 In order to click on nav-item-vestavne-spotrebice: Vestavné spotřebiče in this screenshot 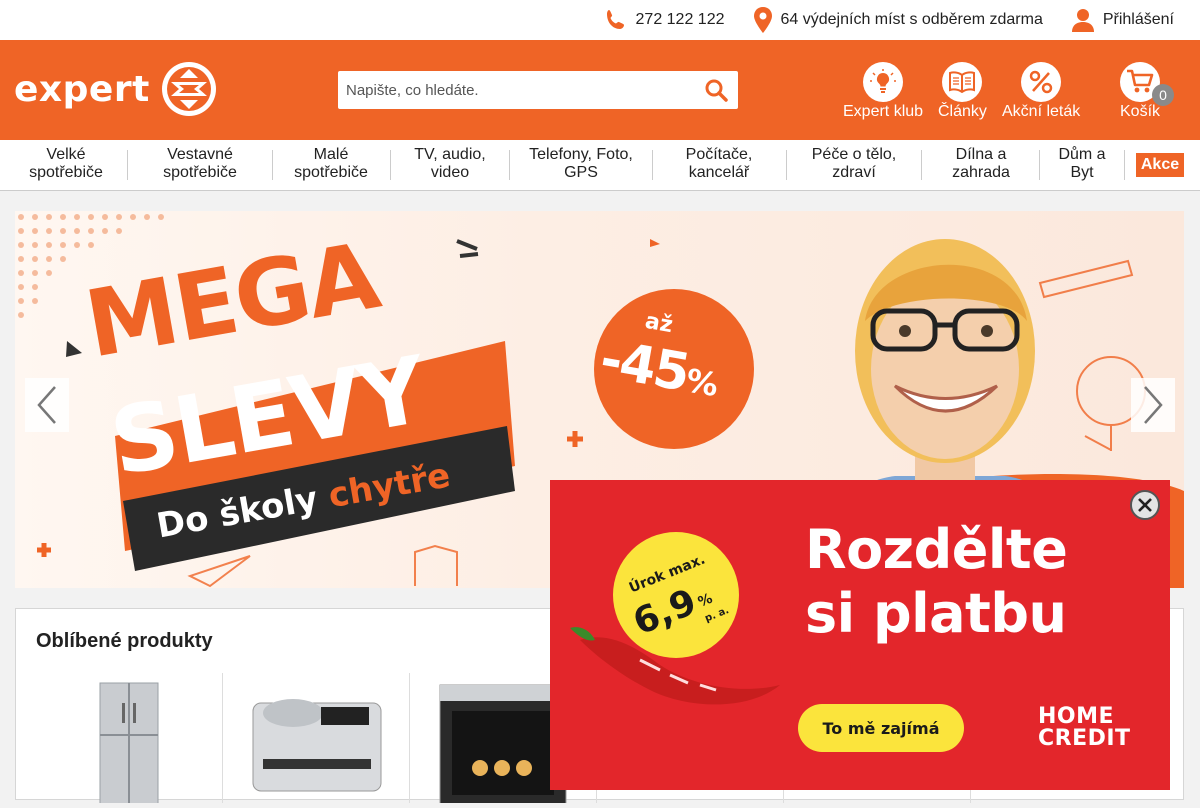, I will do `click(200, 166)`.